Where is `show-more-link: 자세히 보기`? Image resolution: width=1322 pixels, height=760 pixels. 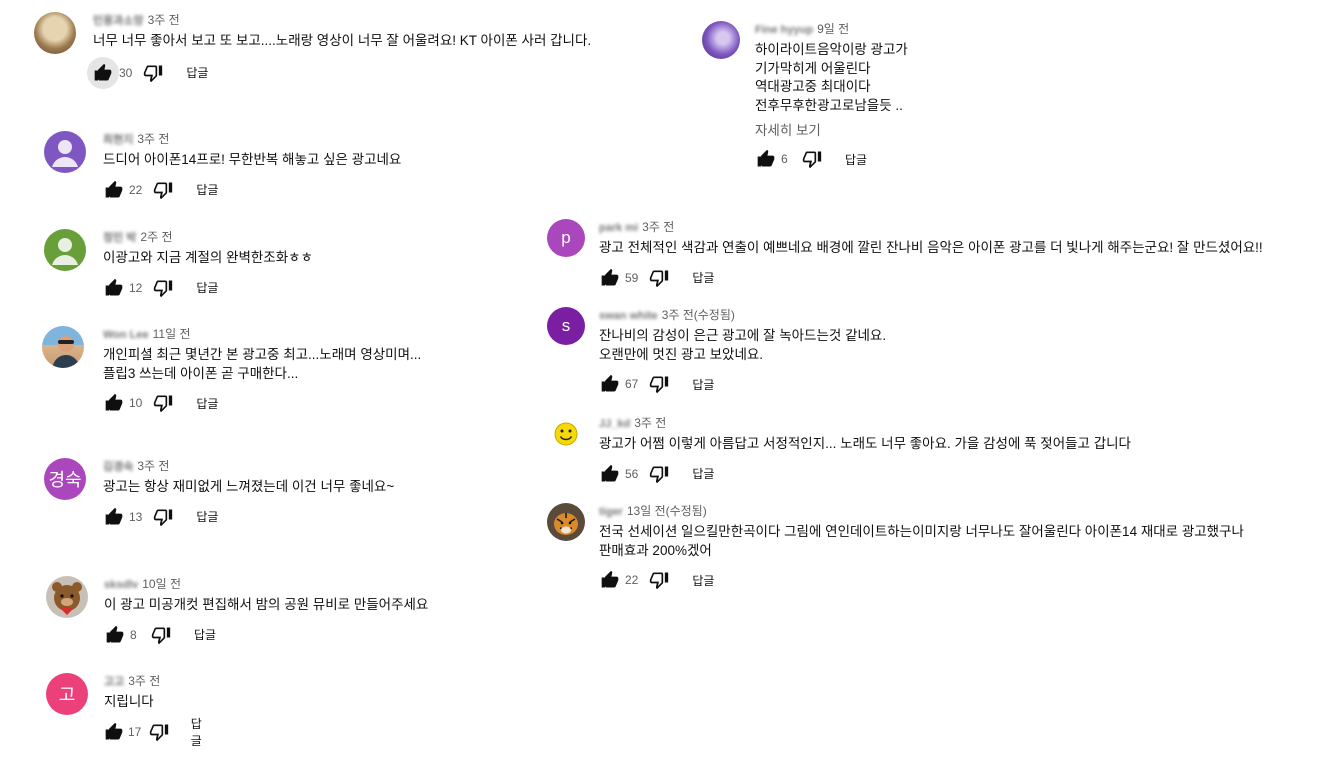
show-more-link: 자세히 보기 is located at coordinates (831, 129).